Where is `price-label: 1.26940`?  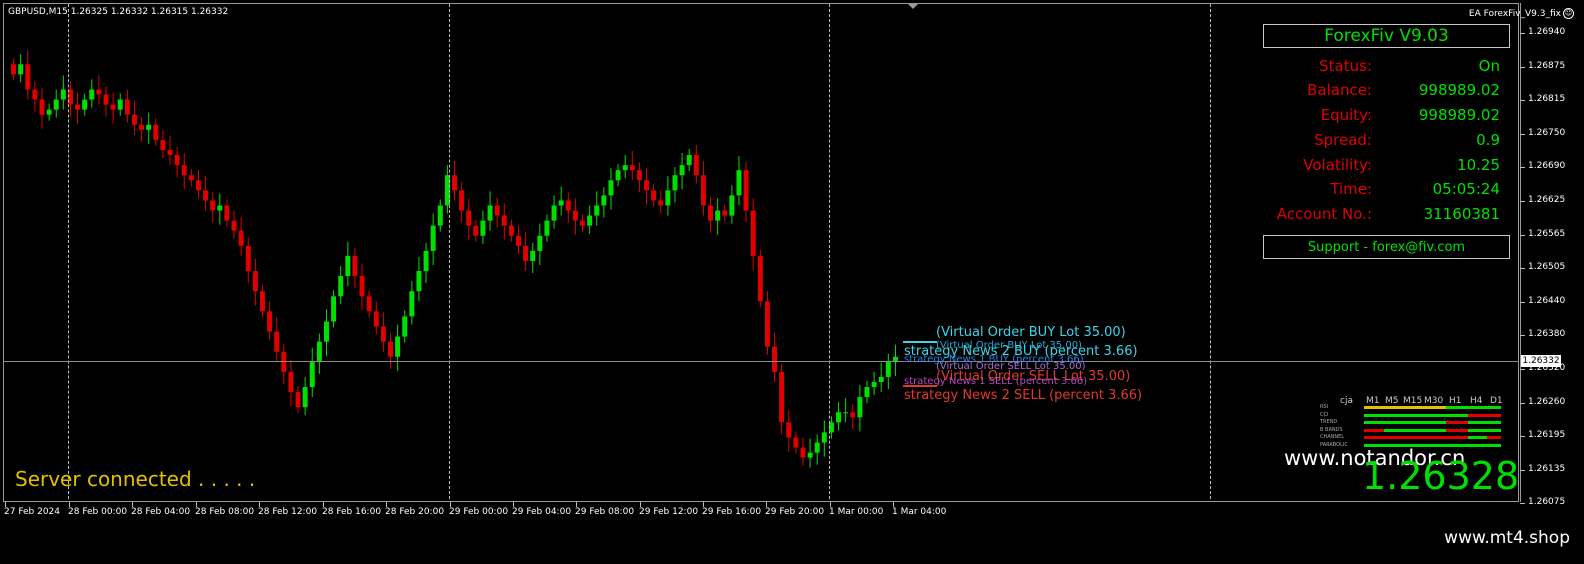 price-label: 1.26940 is located at coordinates (1547, 32).